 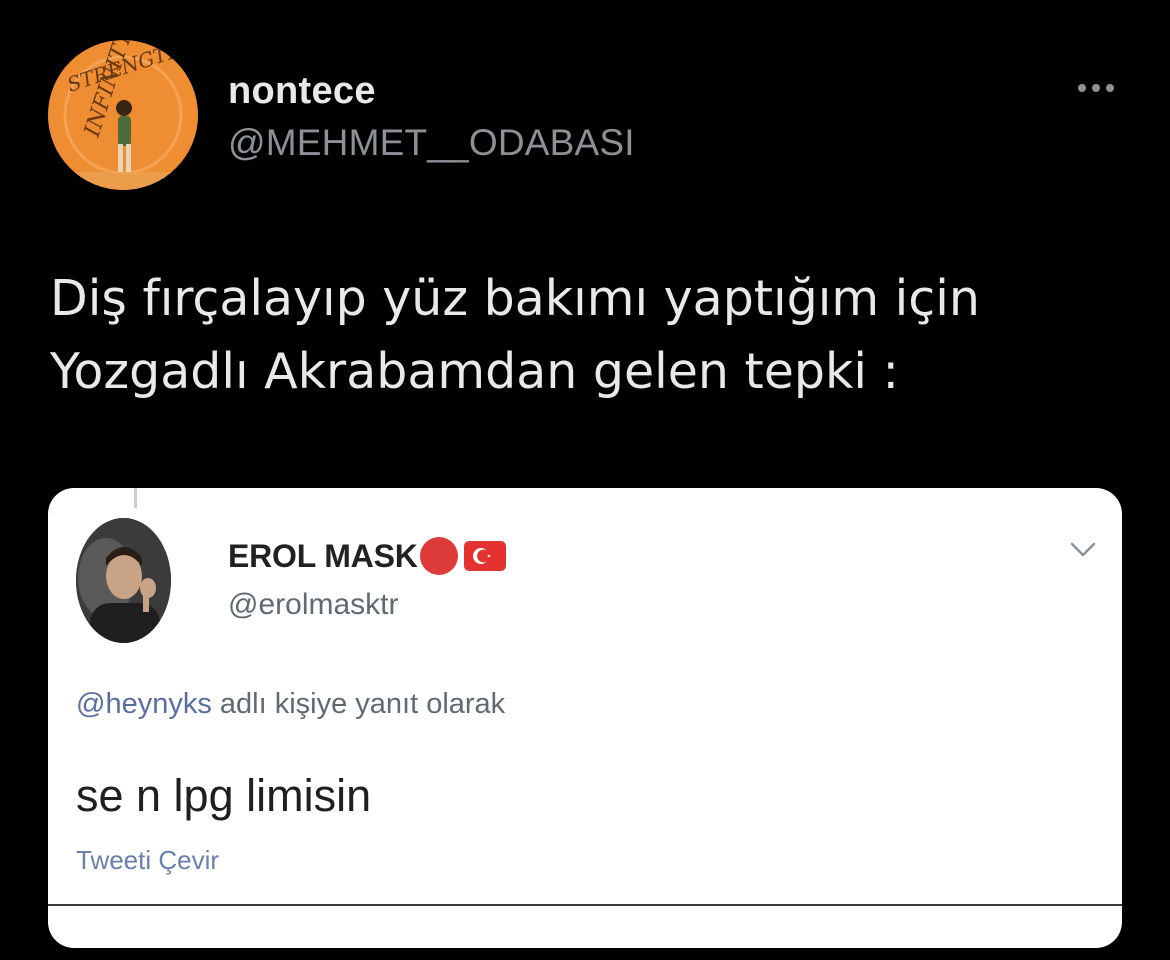 I want to click on embedded-author-avatar, so click(x=123, y=580).